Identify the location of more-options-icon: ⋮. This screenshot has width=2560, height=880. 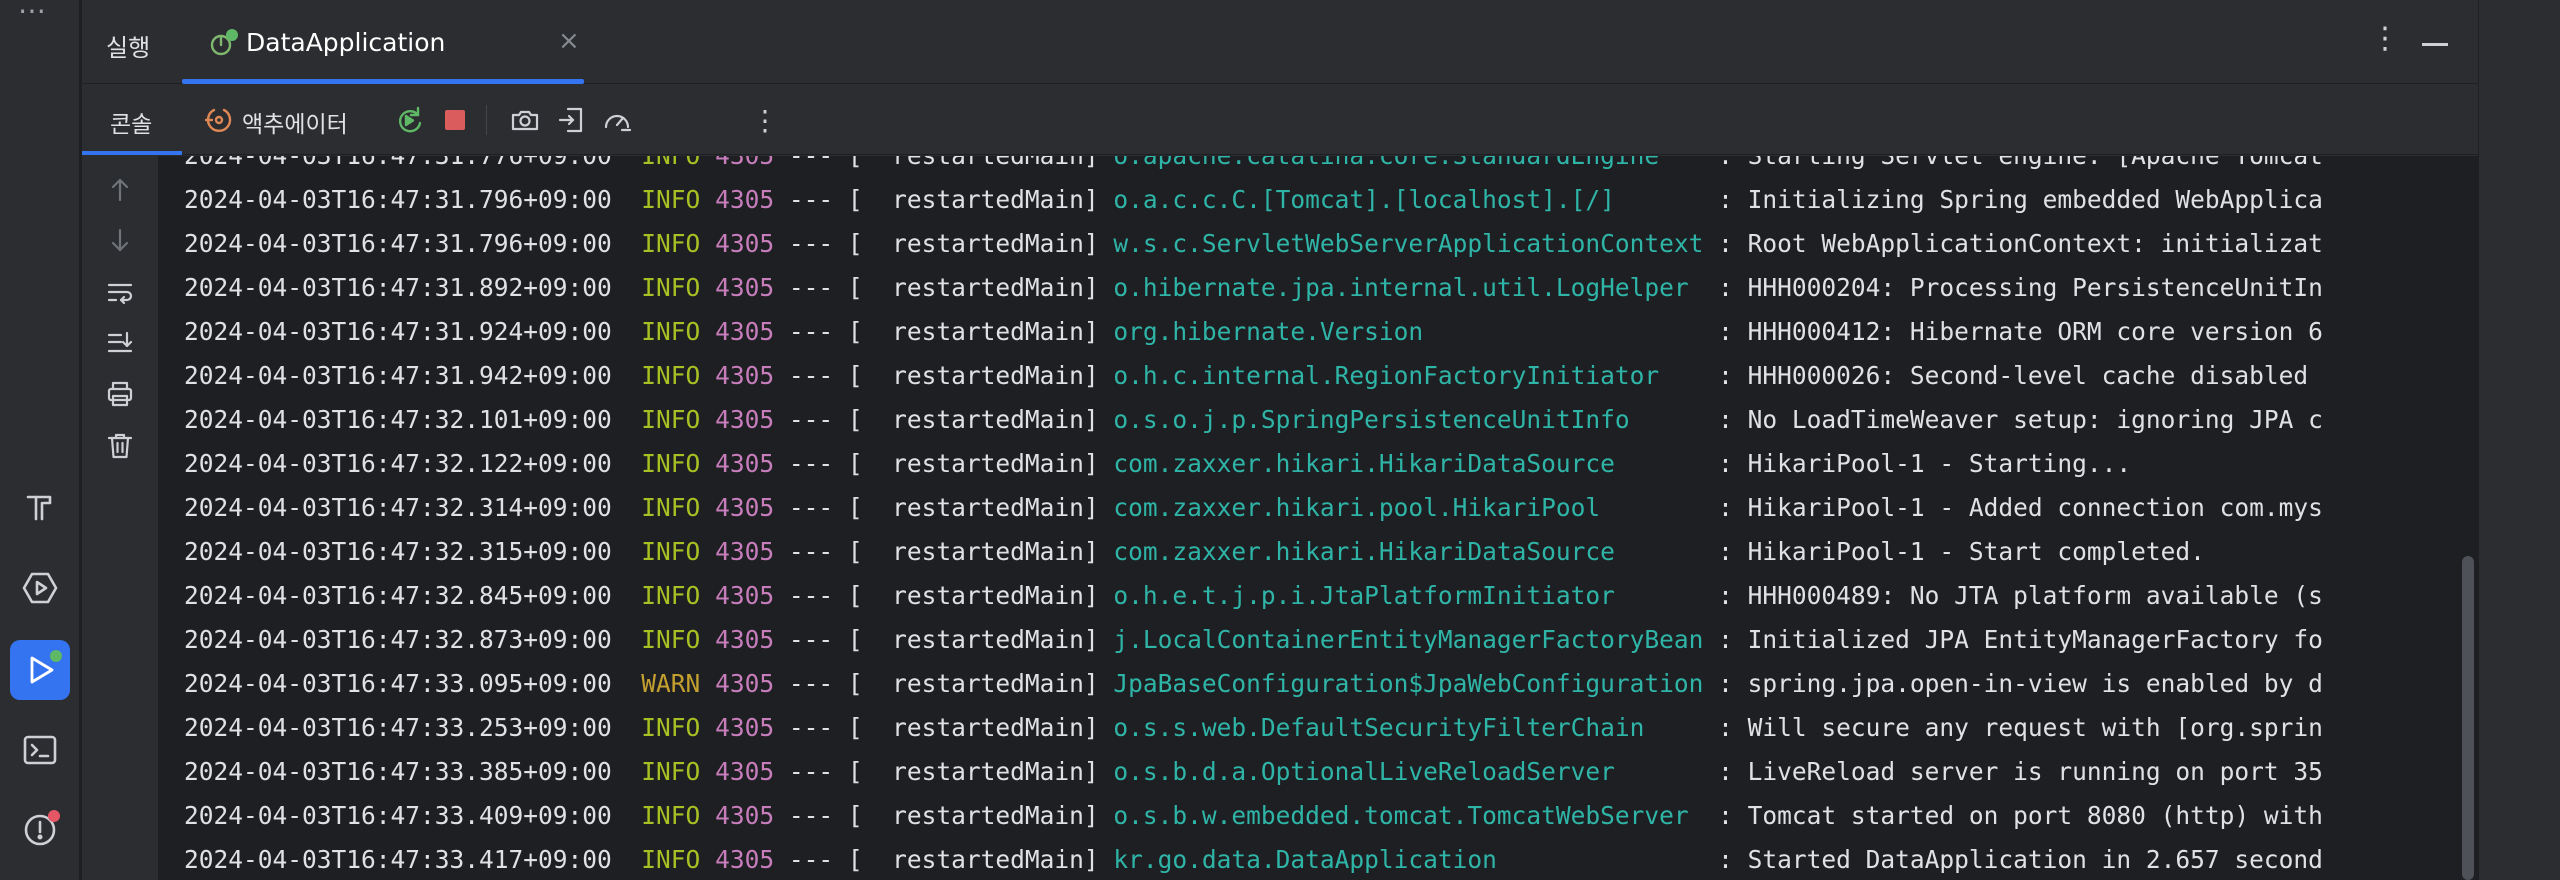
(2385, 39).